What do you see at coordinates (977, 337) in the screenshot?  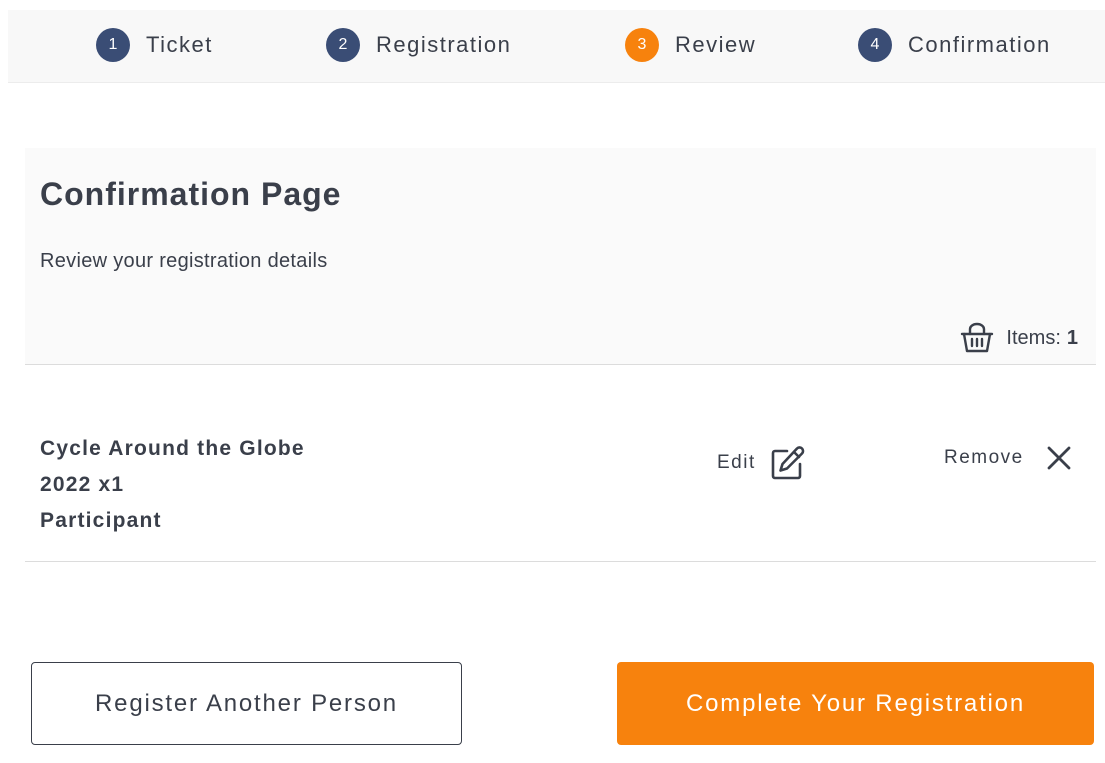 I see `basket-icon` at bounding box center [977, 337].